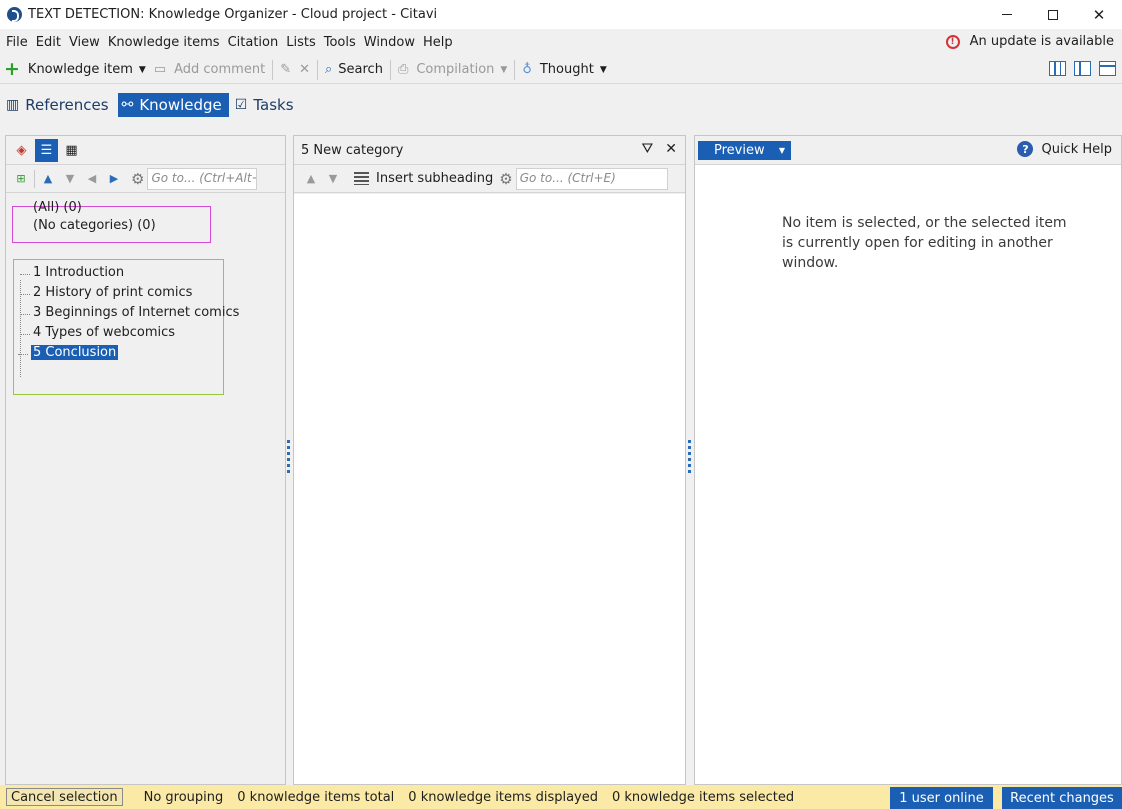  Describe the element at coordinates (129, 312) in the screenshot. I see `outline-item: 3 Beginnings of Internet comics` at that location.